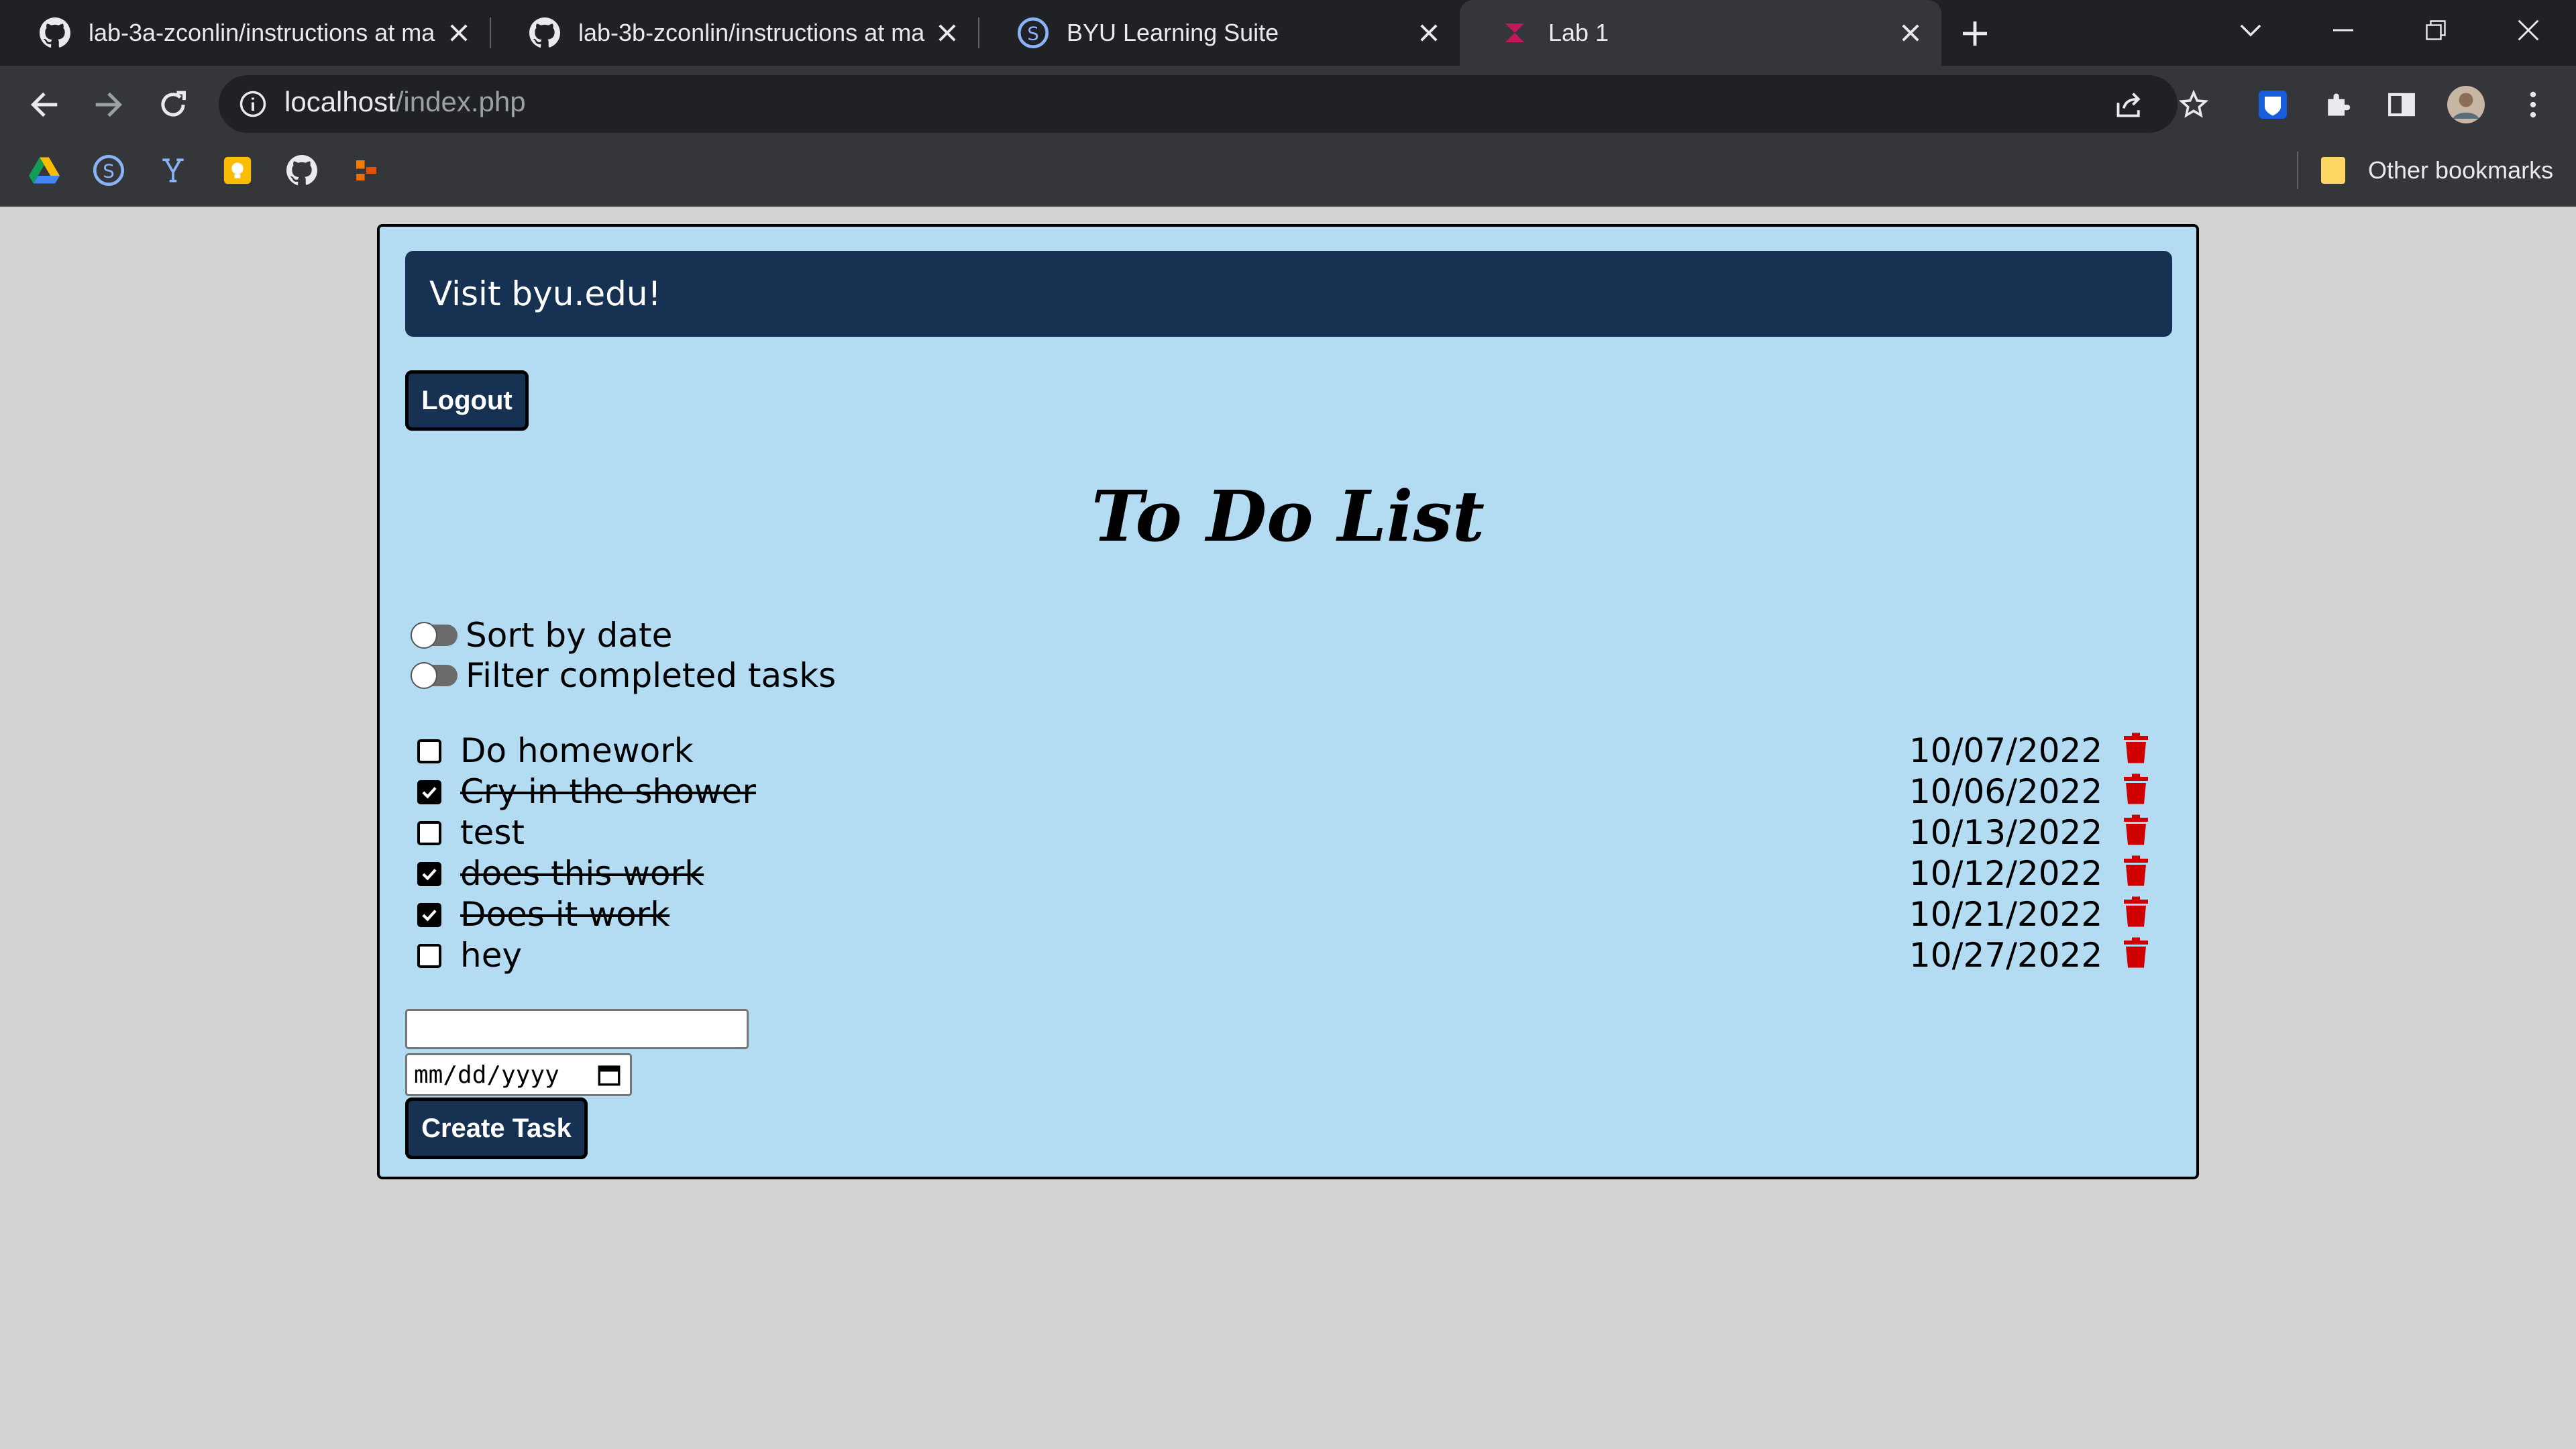 This screenshot has height=1449, width=2576. What do you see at coordinates (1289, 836) in the screenshot?
I see `task-row: test 10/13/2022` at bounding box center [1289, 836].